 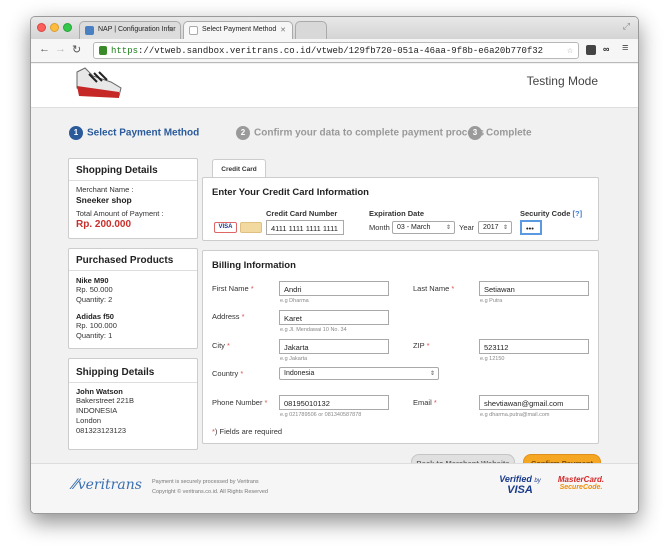 I want to click on tab-select-payment: Select Payment Method ✕, so click(x=238, y=30).